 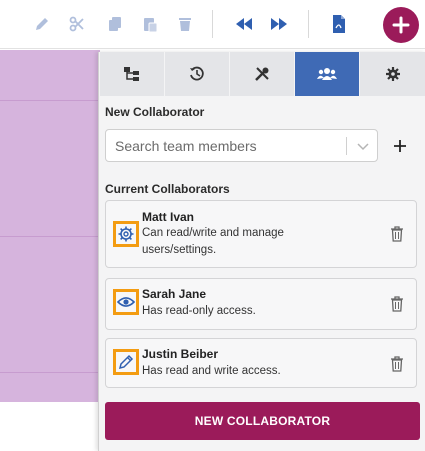 What do you see at coordinates (150, 24) in the screenshot?
I see `paste-icon` at bounding box center [150, 24].